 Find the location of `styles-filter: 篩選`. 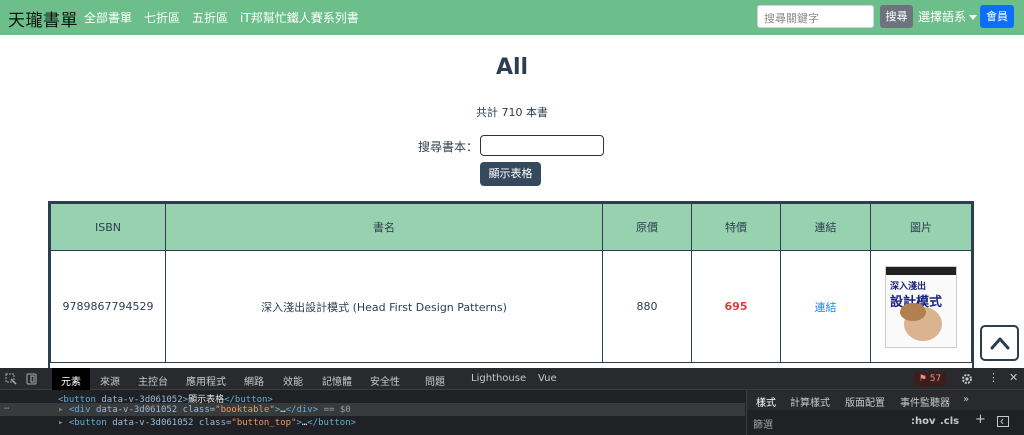

styles-filter: 篩選 is located at coordinates (763, 423).